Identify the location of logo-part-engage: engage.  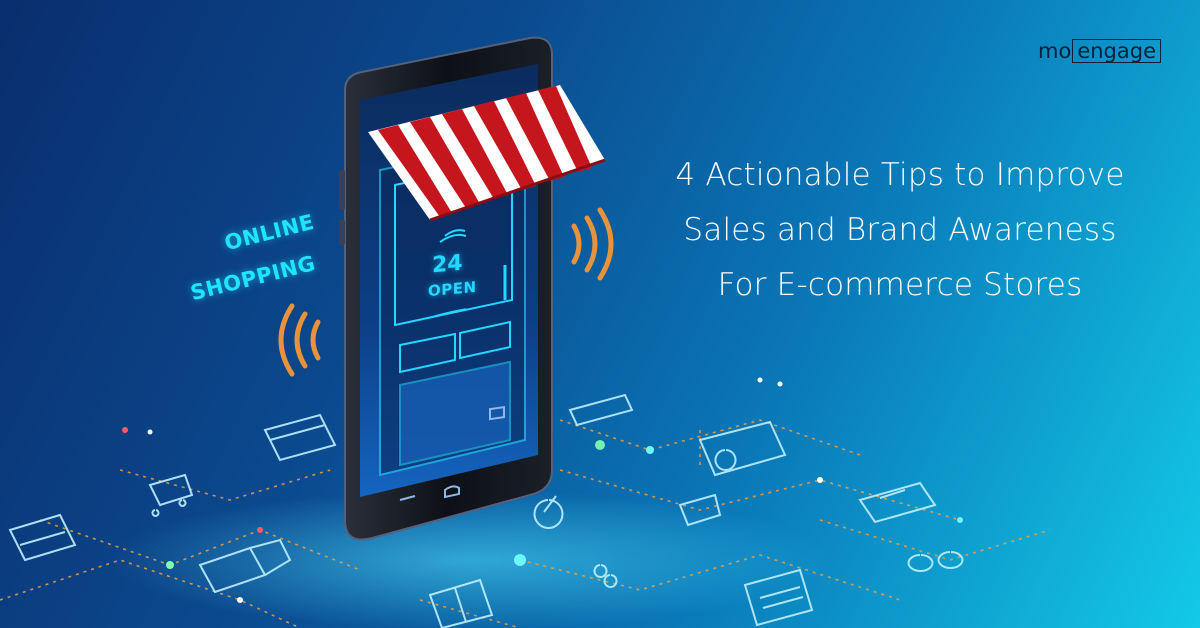
(1116, 51).